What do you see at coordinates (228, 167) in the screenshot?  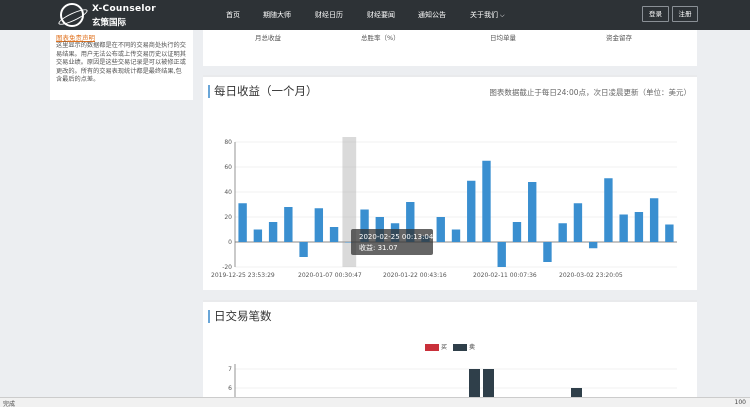 I see `y-tick-label: 60` at bounding box center [228, 167].